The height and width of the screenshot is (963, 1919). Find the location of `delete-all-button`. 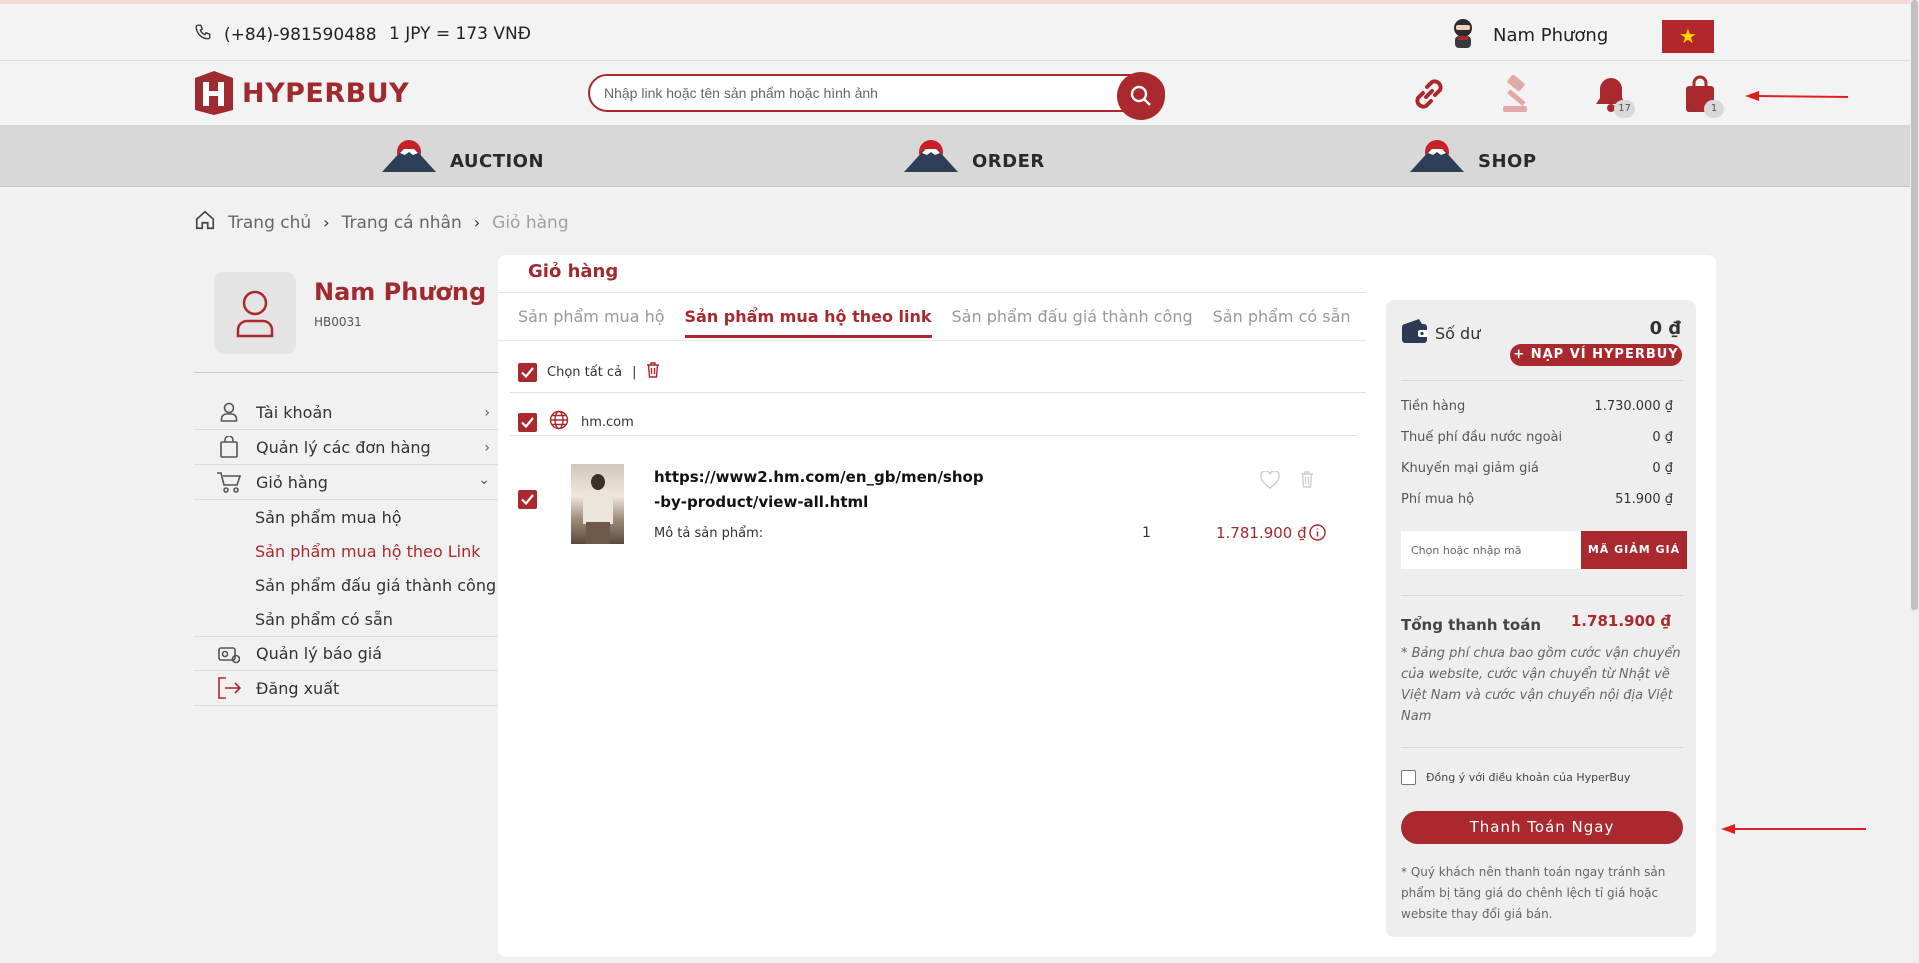

delete-all-button is located at coordinates (653, 372).